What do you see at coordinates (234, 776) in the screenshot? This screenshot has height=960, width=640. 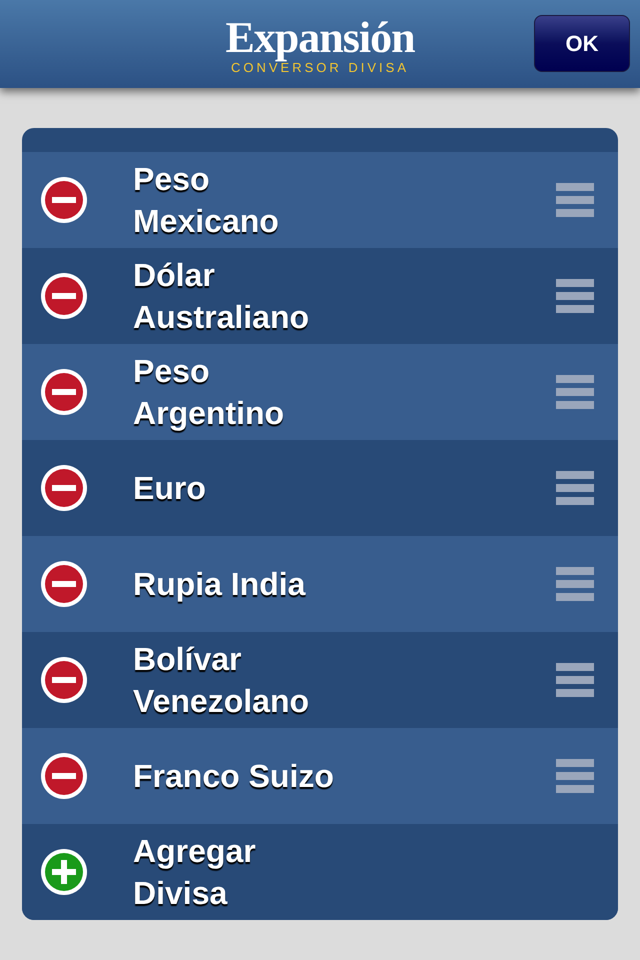 I see `currency-name: Franco Suizo` at bounding box center [234, 776].